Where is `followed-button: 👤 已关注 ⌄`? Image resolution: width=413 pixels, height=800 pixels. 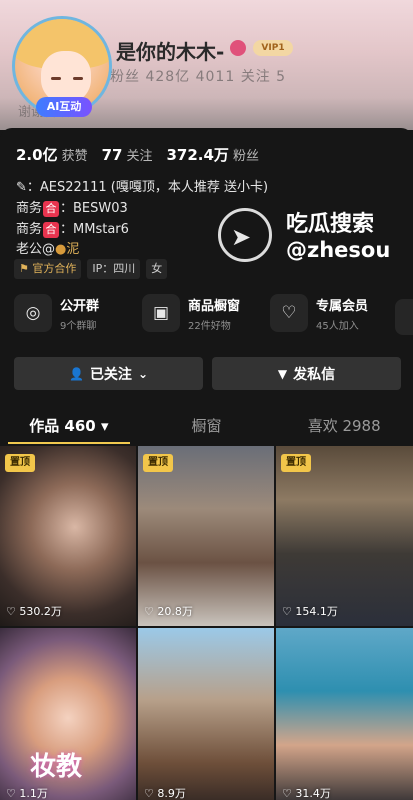
followed-button: 👤 已关注 ⌄ is located at coordinates (108, 373).